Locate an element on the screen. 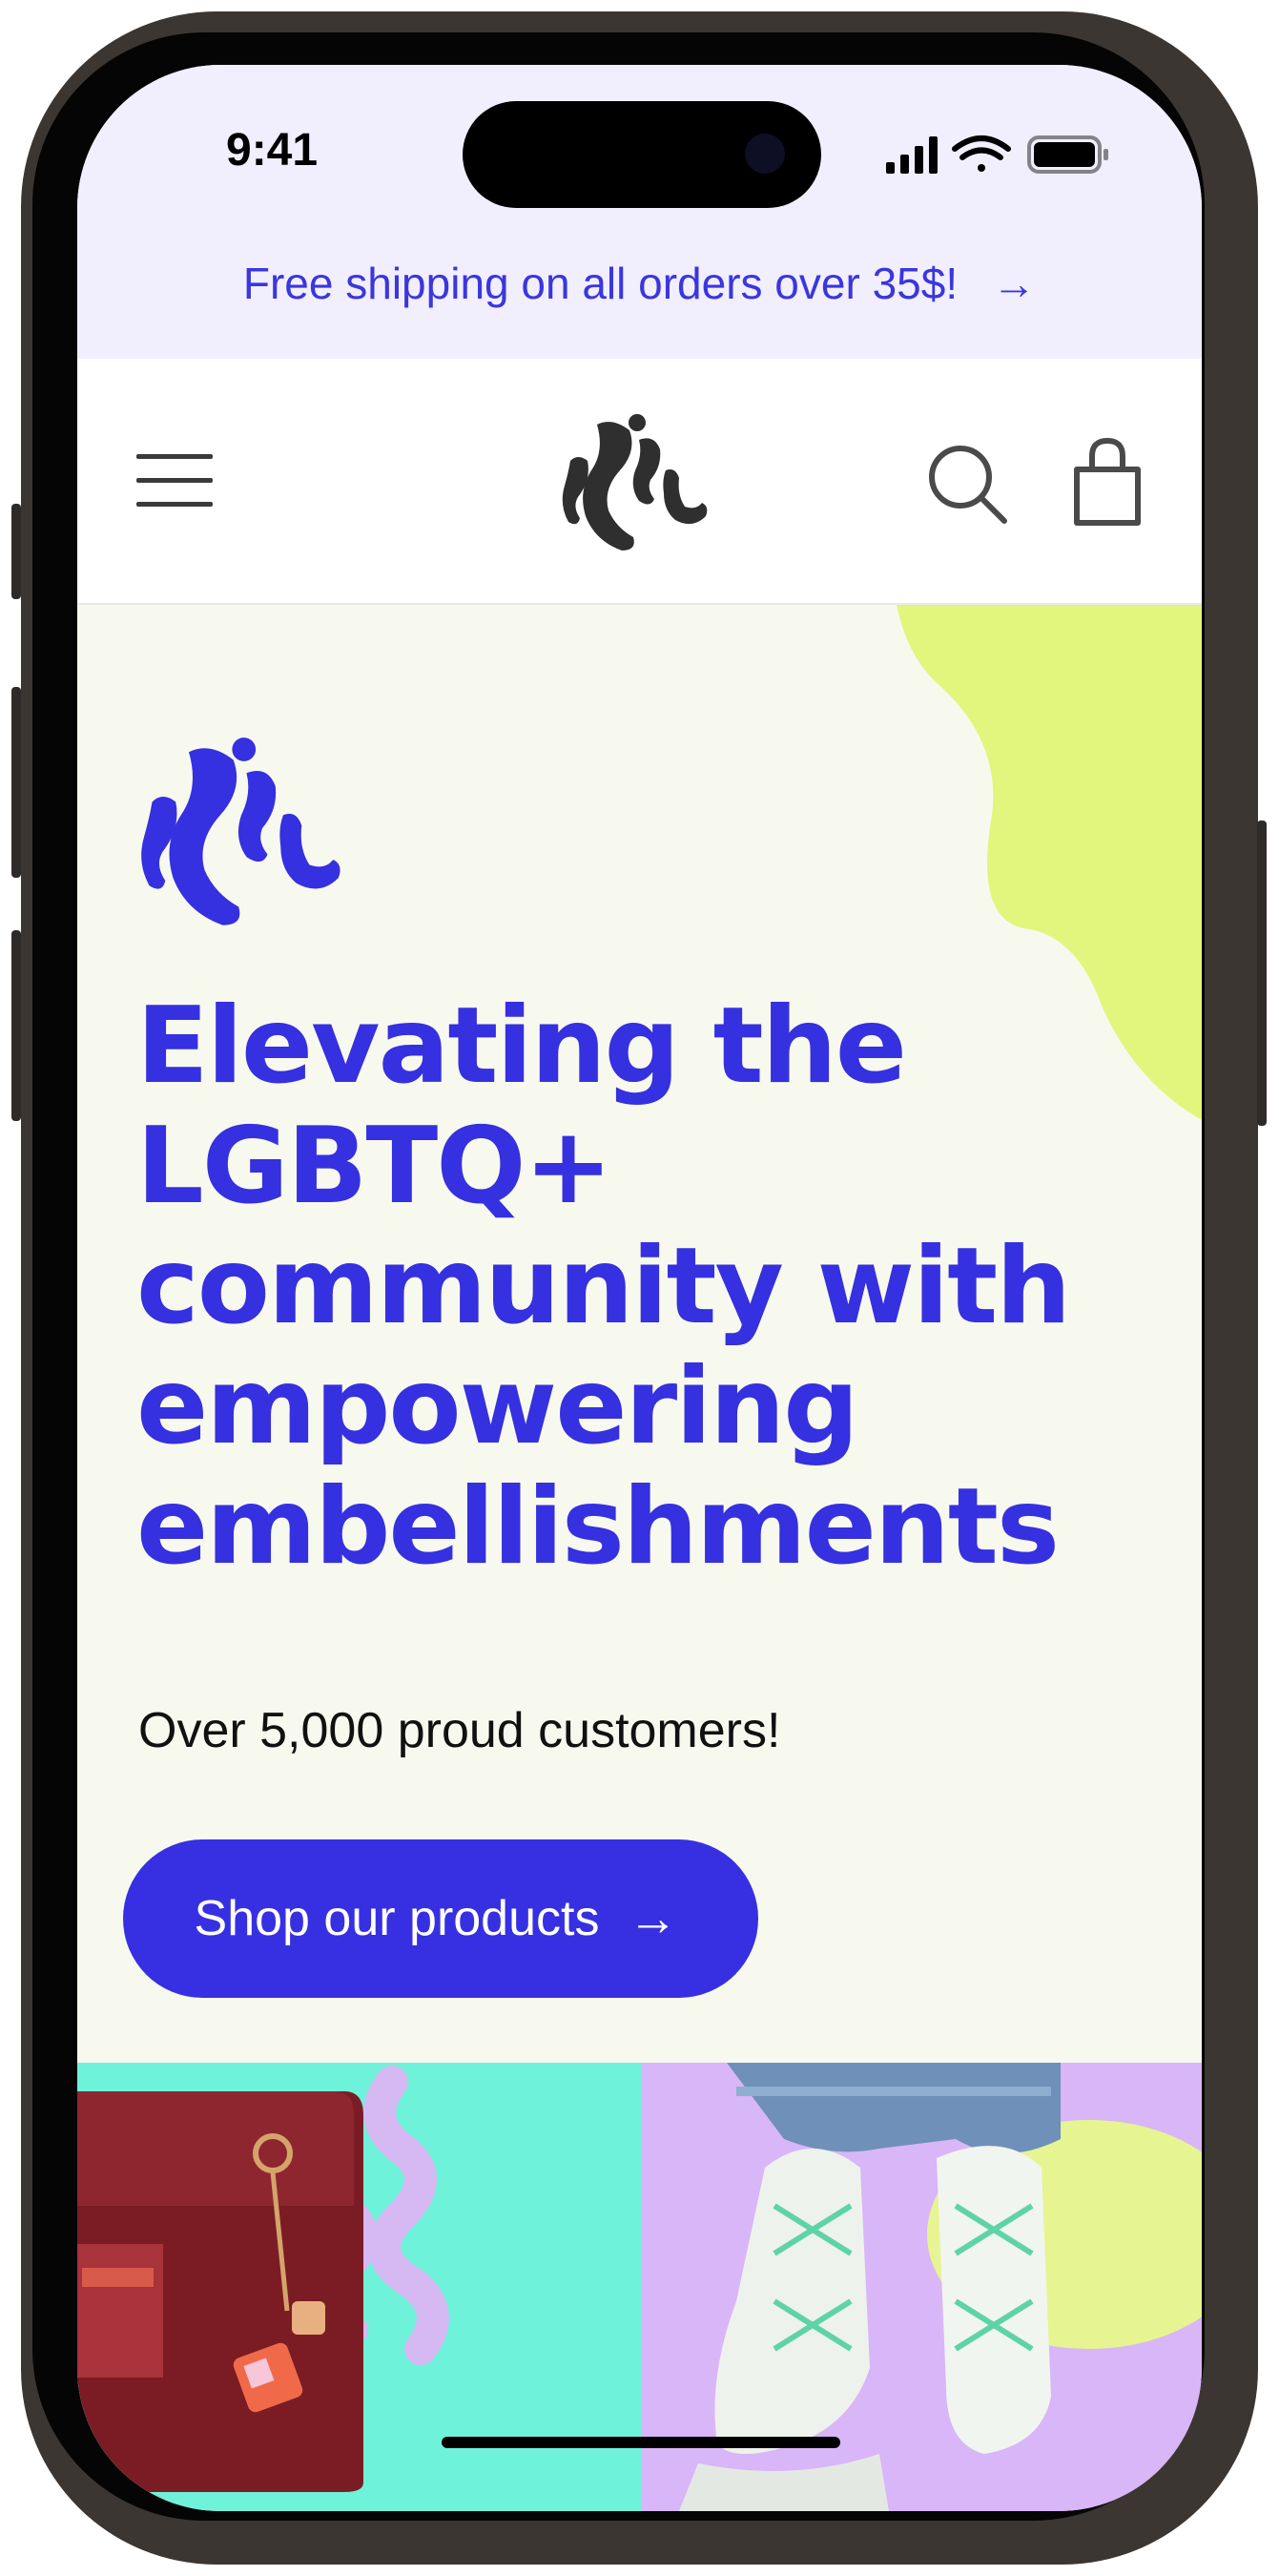 This screenshot has height=2576, width=1279. volume-down-button is located at coordinates (16, 1025).